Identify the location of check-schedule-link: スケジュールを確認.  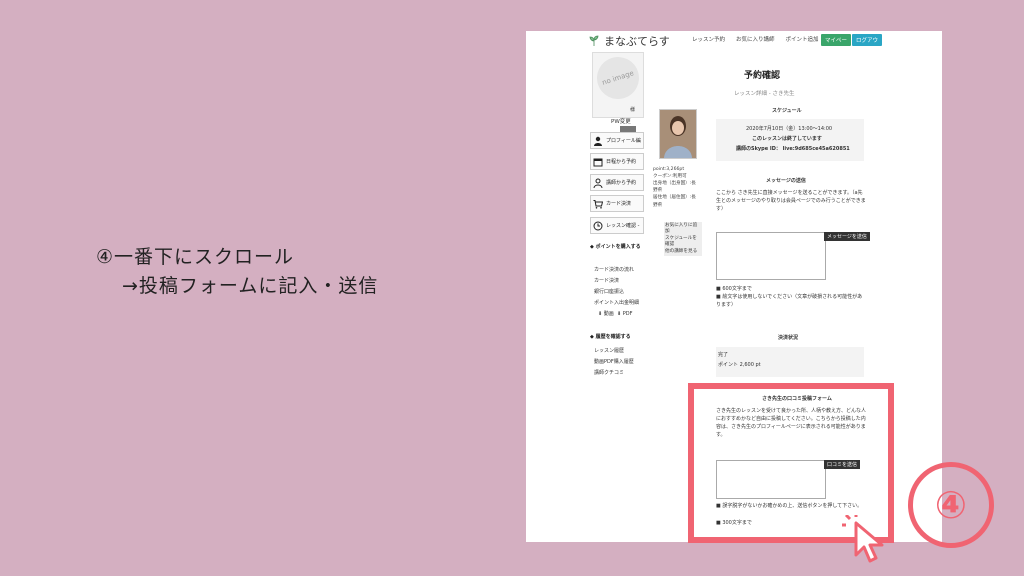
(683, 242).